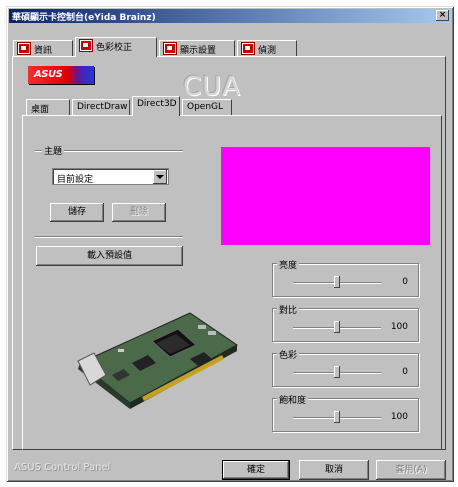 Image resolution: width=458 pixels, height=487 pixels. What do you see at coordinates (337, 417) in the screenshot?
I see `saturation-thumb` at bounding box center [337, 417].